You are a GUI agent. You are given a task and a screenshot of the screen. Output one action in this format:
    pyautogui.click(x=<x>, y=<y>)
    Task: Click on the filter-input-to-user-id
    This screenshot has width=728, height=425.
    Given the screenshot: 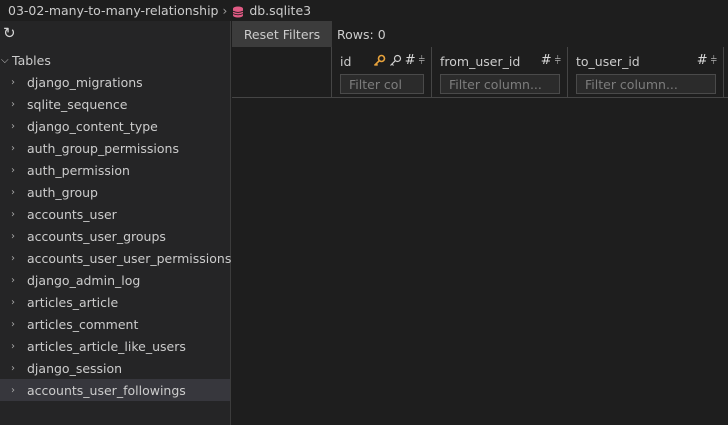 What is the action you would take?
    pyautogui.click(x=646, y=84)
    